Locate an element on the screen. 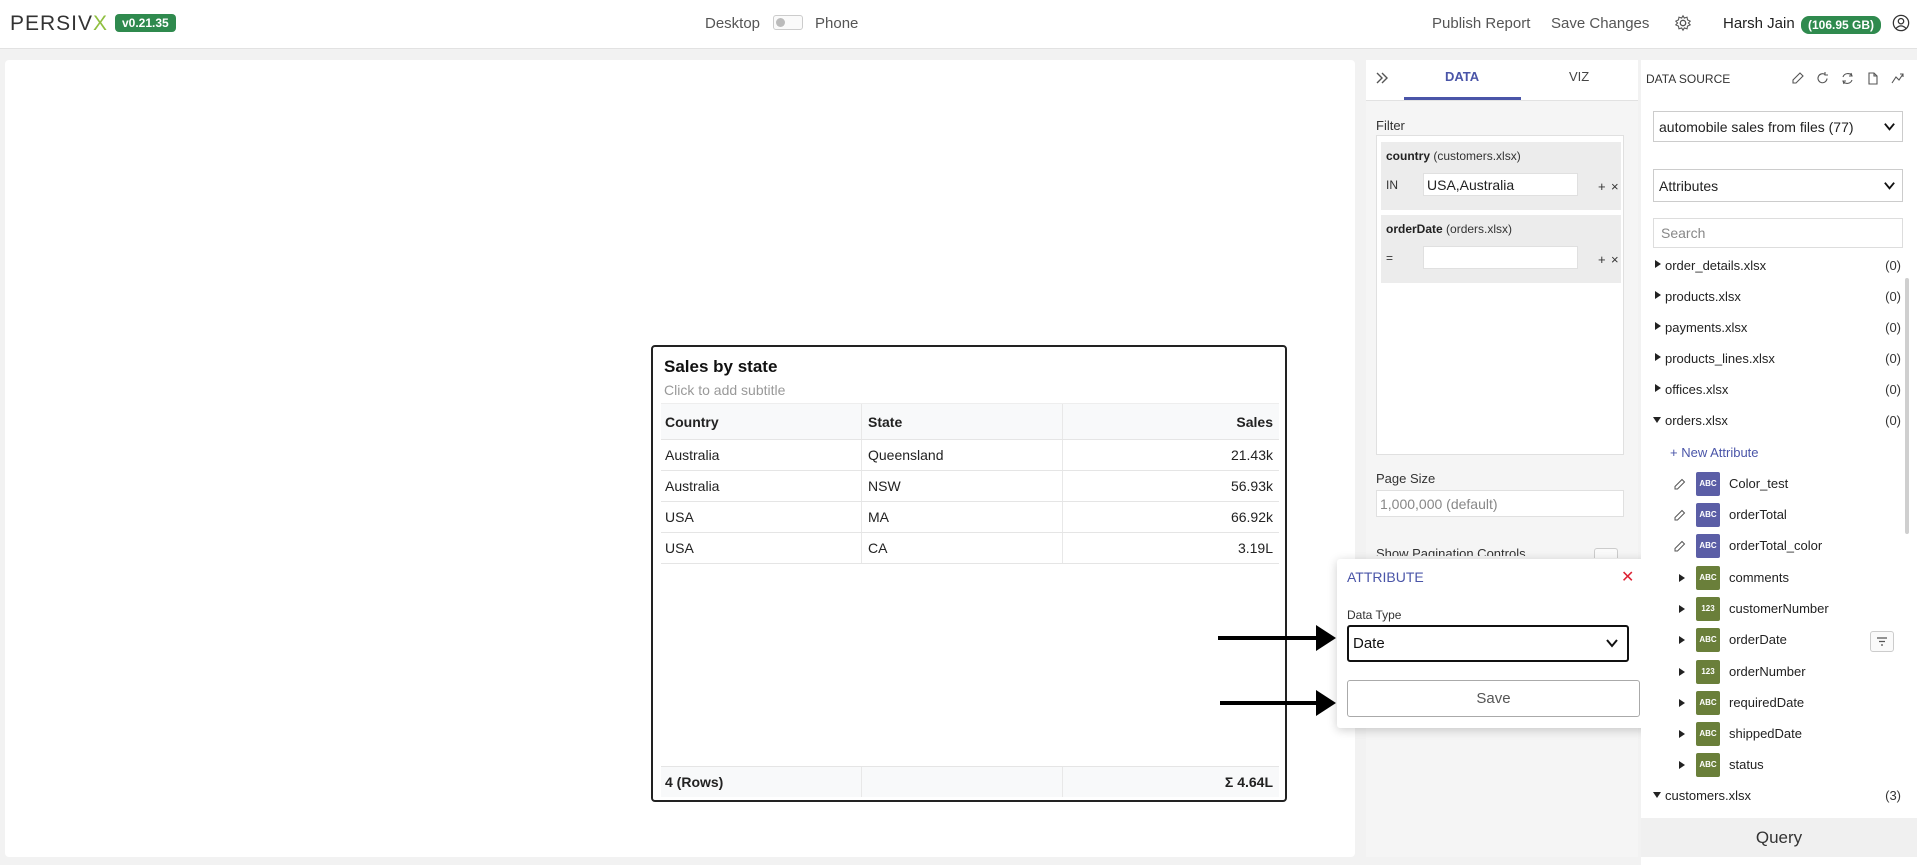  widget-title: Sales by state is located at coordinates (720, 367).